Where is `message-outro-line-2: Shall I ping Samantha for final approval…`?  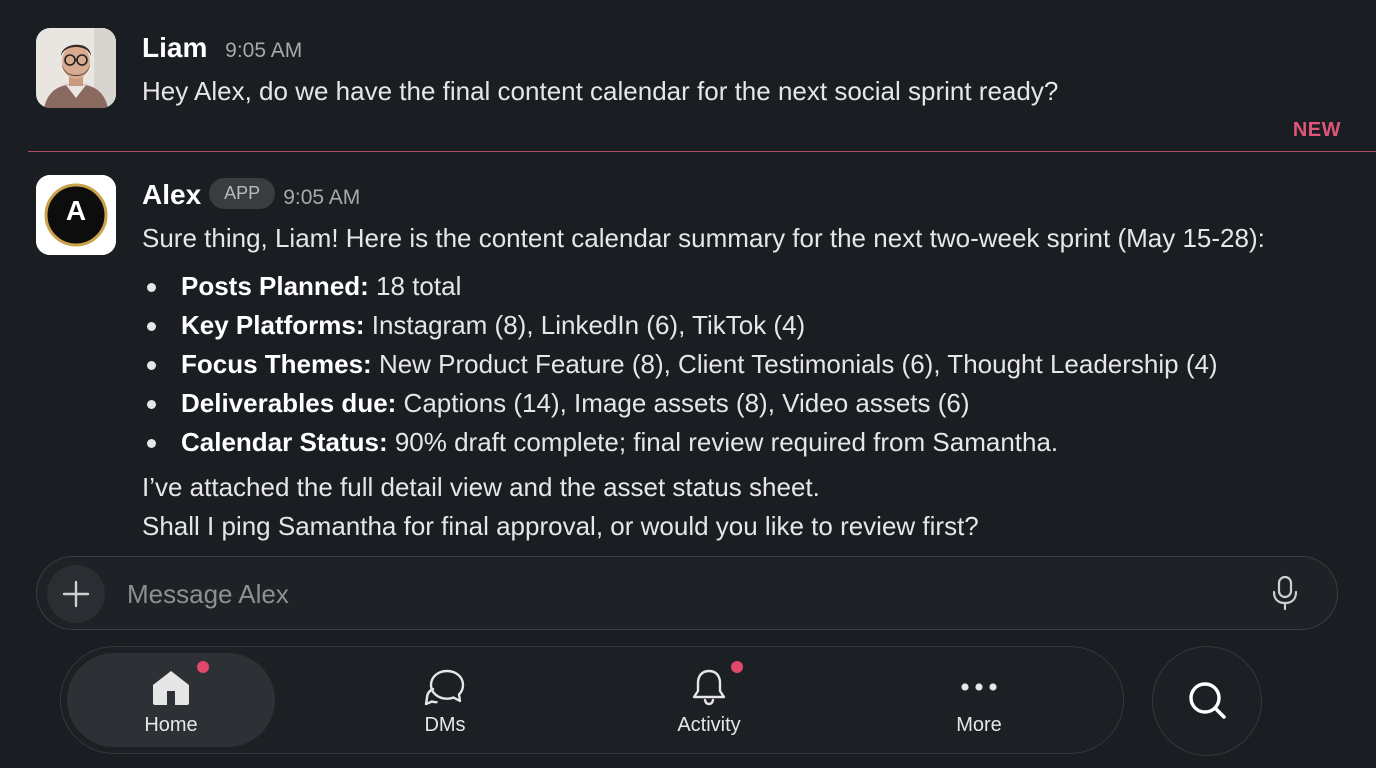
message-outro-line-2: Shall I ping Samantha for final approval… is located at coordinates (560, 526).